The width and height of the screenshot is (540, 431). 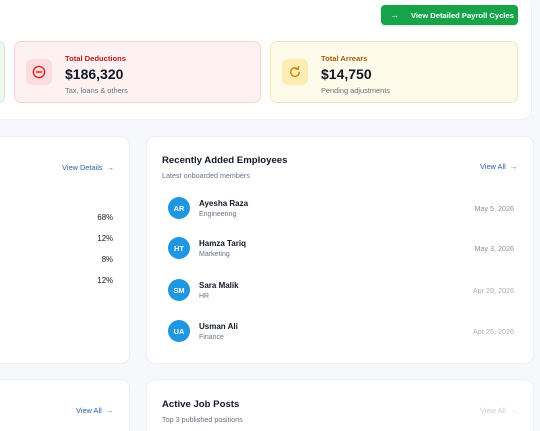 What do you see at coordinates (202, 419) in the screenshot?
I see `section-subtitle: Top 3 published positions` at bounding box center [202, 419].